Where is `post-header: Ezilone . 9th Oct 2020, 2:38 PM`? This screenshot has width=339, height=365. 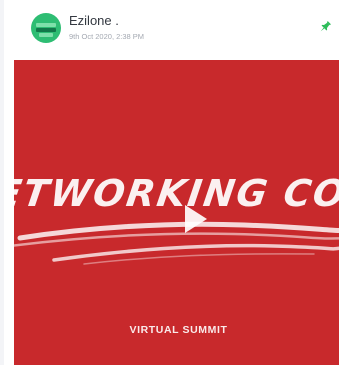 post-header: Ezilone . 9th Oct 2020, 2:38 PM is located at coordinates (171, 27).